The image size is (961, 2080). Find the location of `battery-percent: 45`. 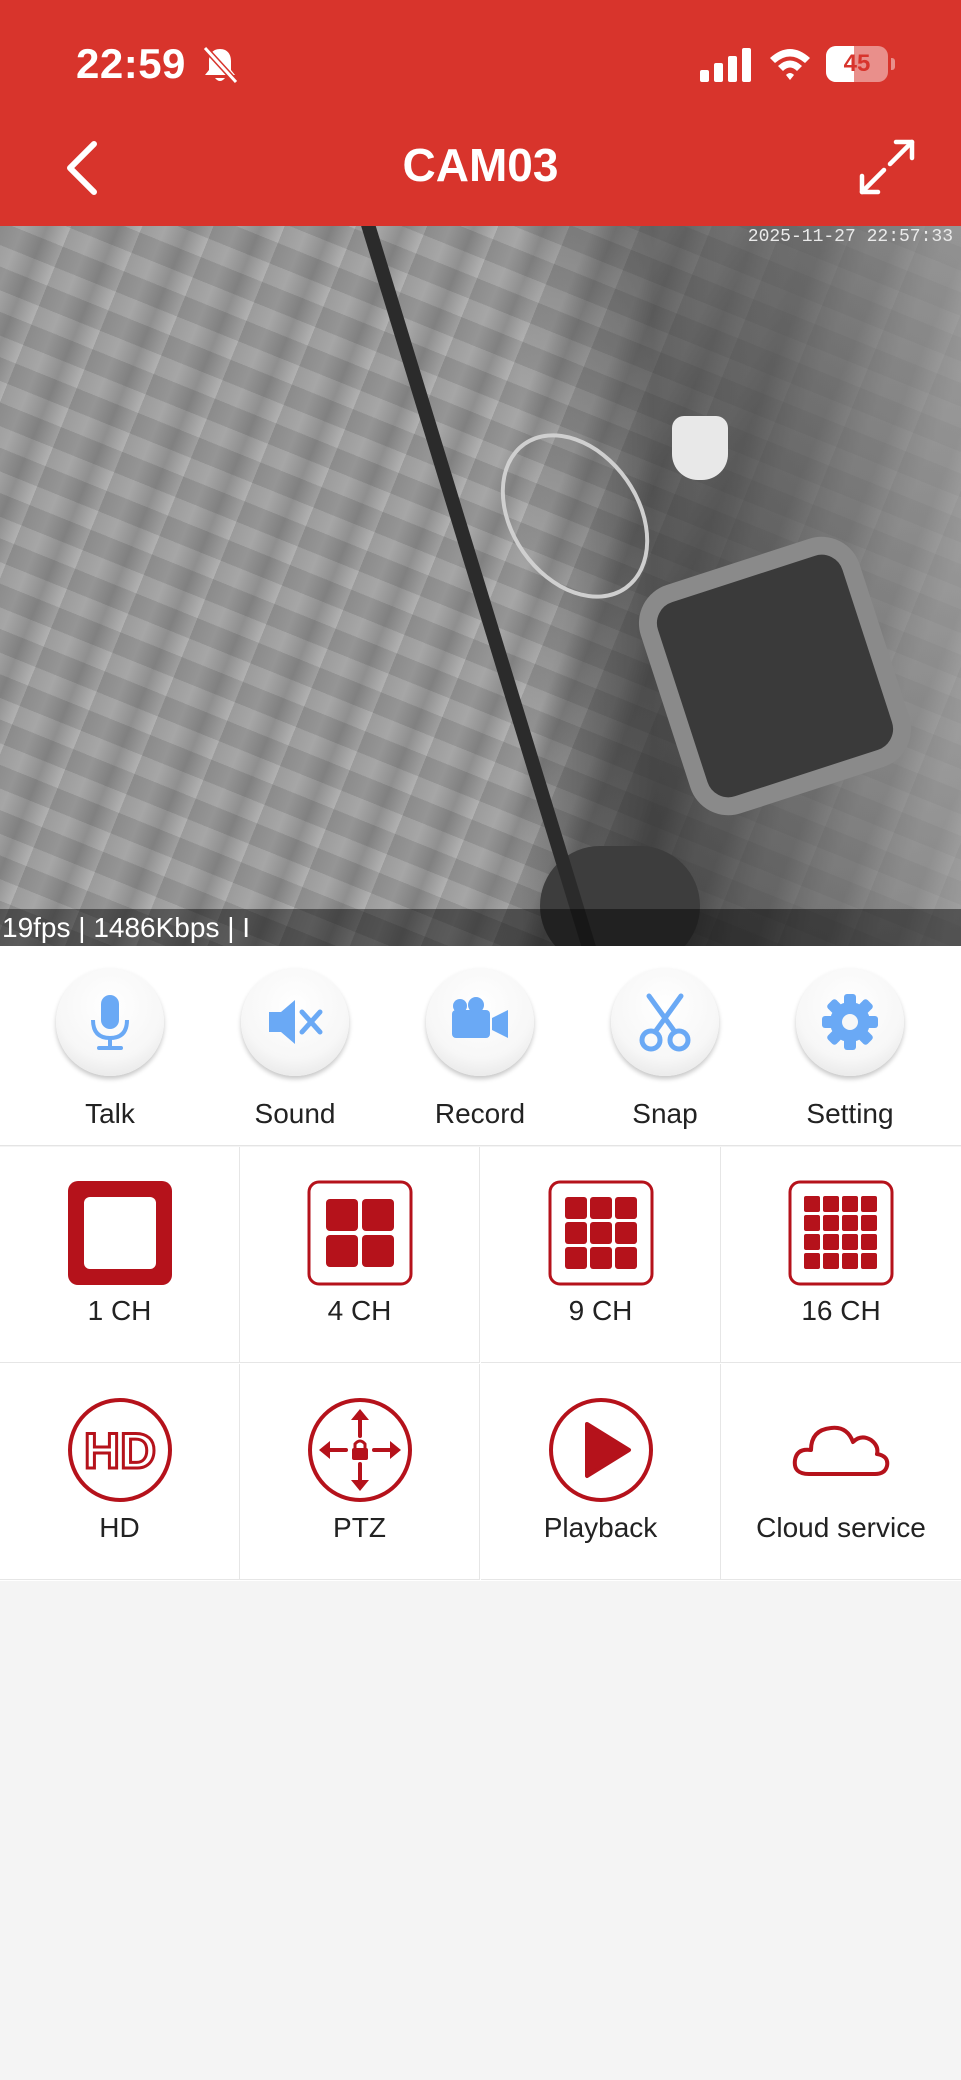

battery-percent: 45 is located at coordinates (857, 63).